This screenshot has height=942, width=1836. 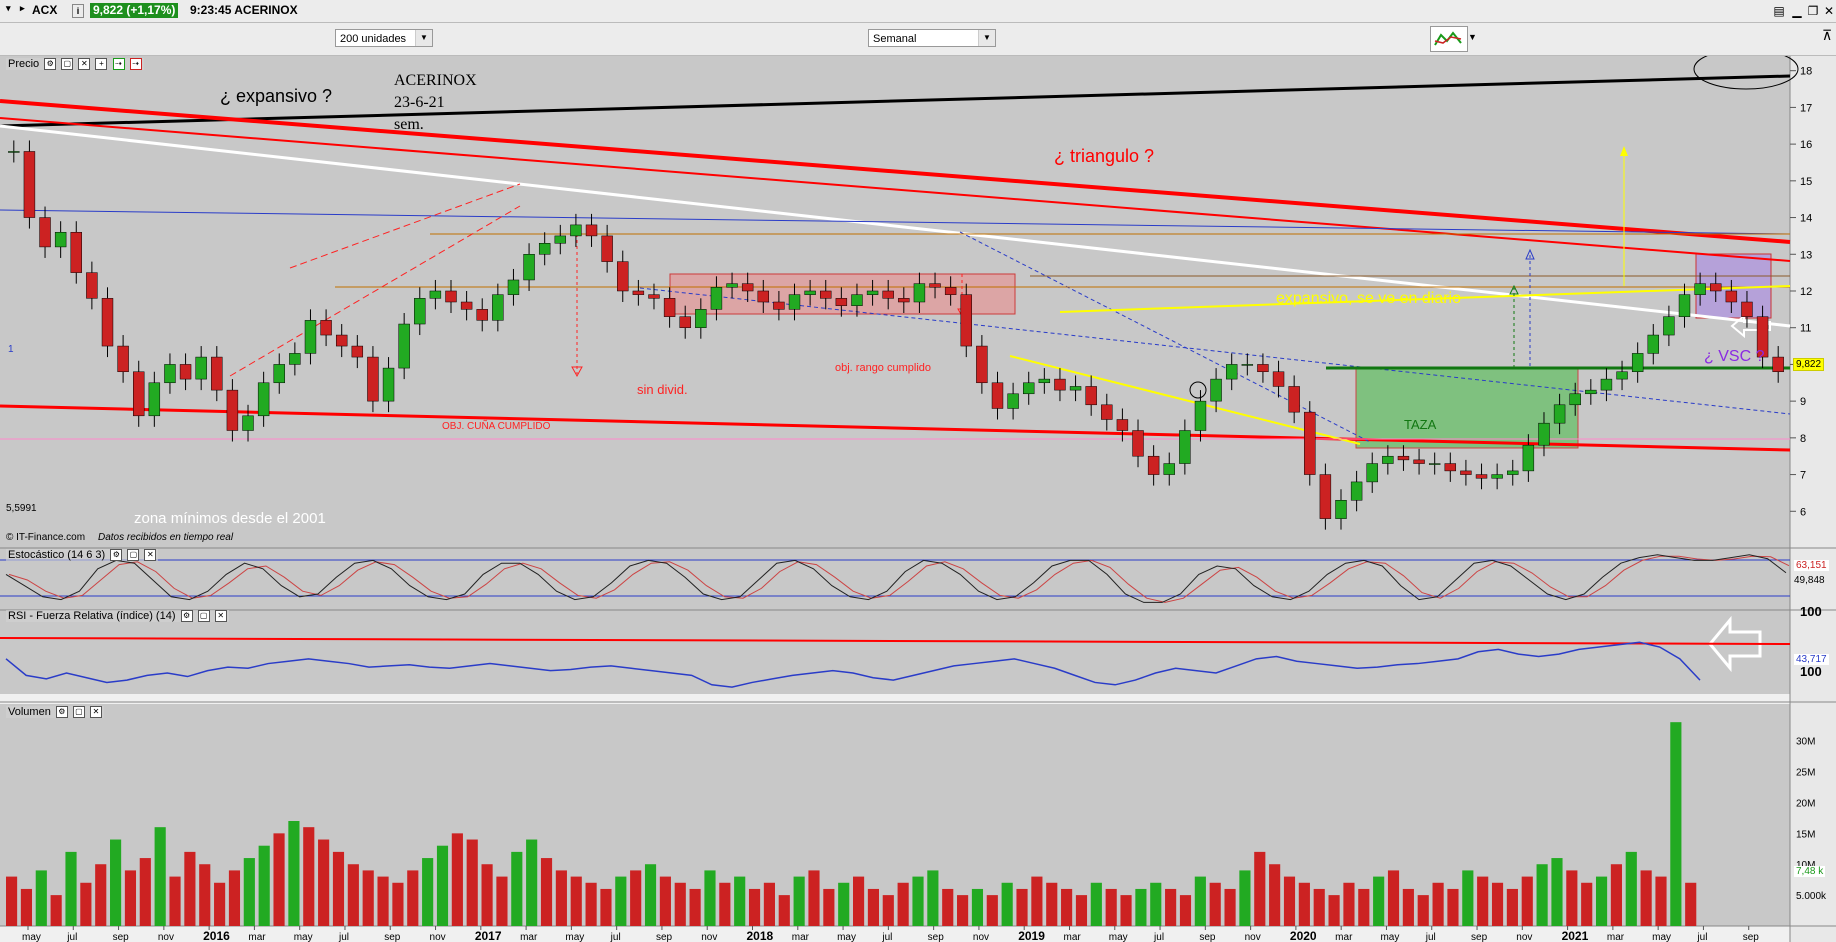 What do you see at coordinates (384, 38) in the screenshot?
I see `units-select: 200 unidades ▼` at bounding box center [384, 38].